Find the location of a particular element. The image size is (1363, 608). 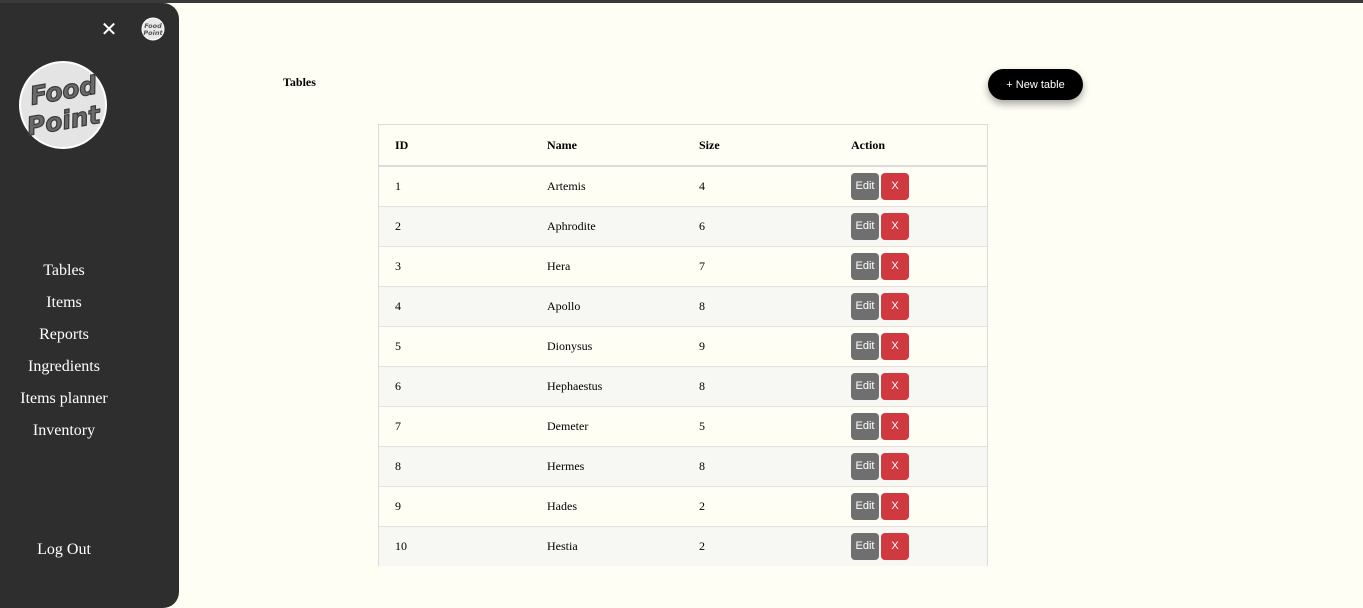

cell-id: 9 is located at coordinates (455, 506).